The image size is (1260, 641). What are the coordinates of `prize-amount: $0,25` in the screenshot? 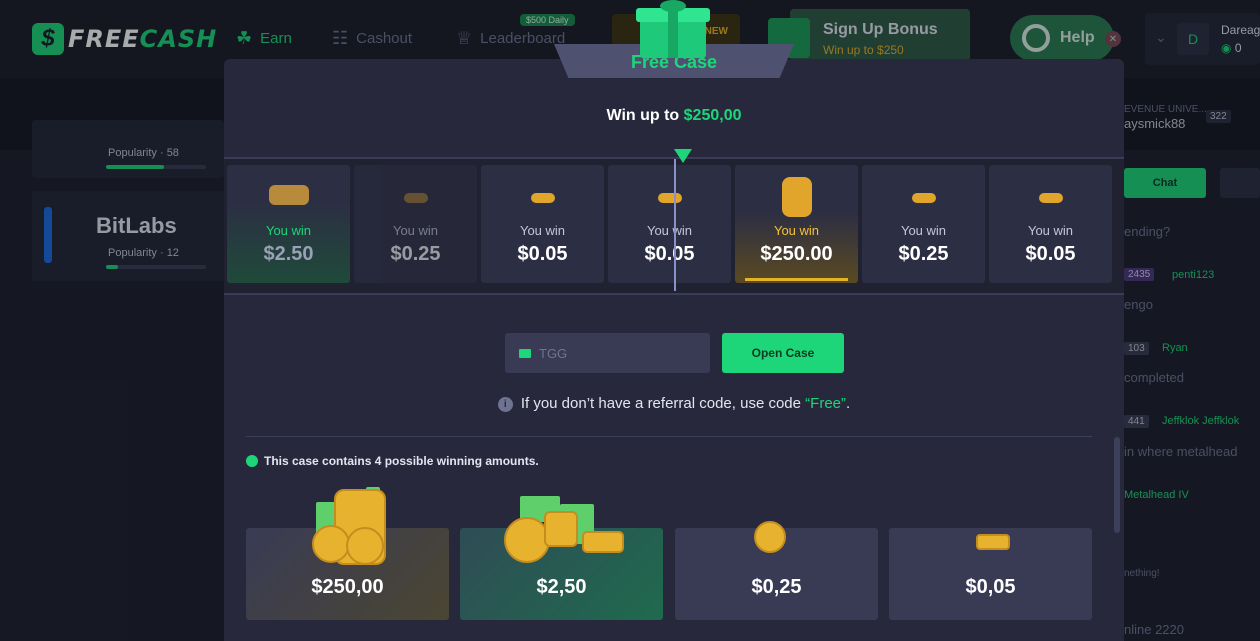 It's located at (776, 587).